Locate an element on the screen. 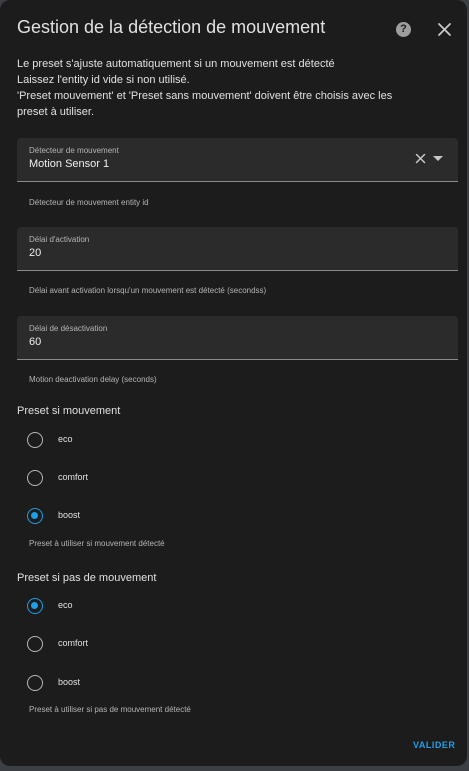 The image size is (469, 771). motion-sensor-combobox: Détecteur de mouvement Motion Sensor 1 is located at coordinates (237, 160).